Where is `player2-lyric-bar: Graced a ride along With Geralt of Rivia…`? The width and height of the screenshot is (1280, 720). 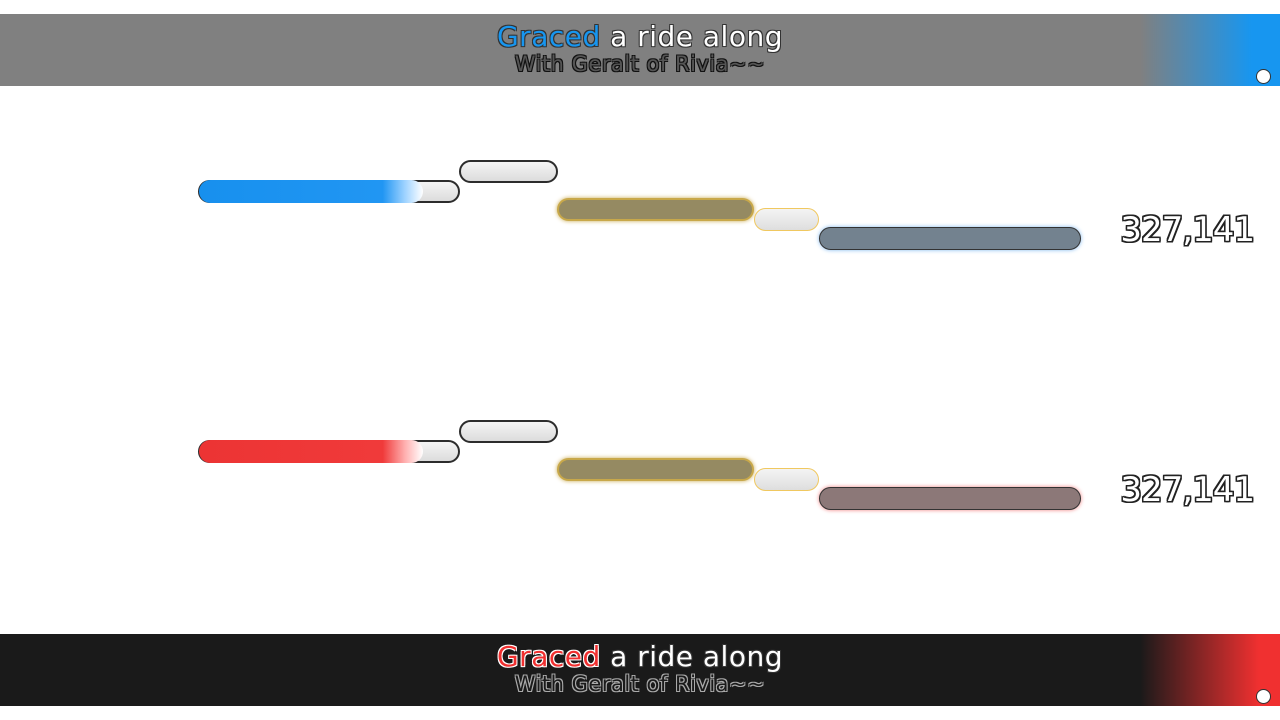
player2-lyric-bar: Graced a ride along With Geralt of Rivia… is located at coordinates (640, 670).